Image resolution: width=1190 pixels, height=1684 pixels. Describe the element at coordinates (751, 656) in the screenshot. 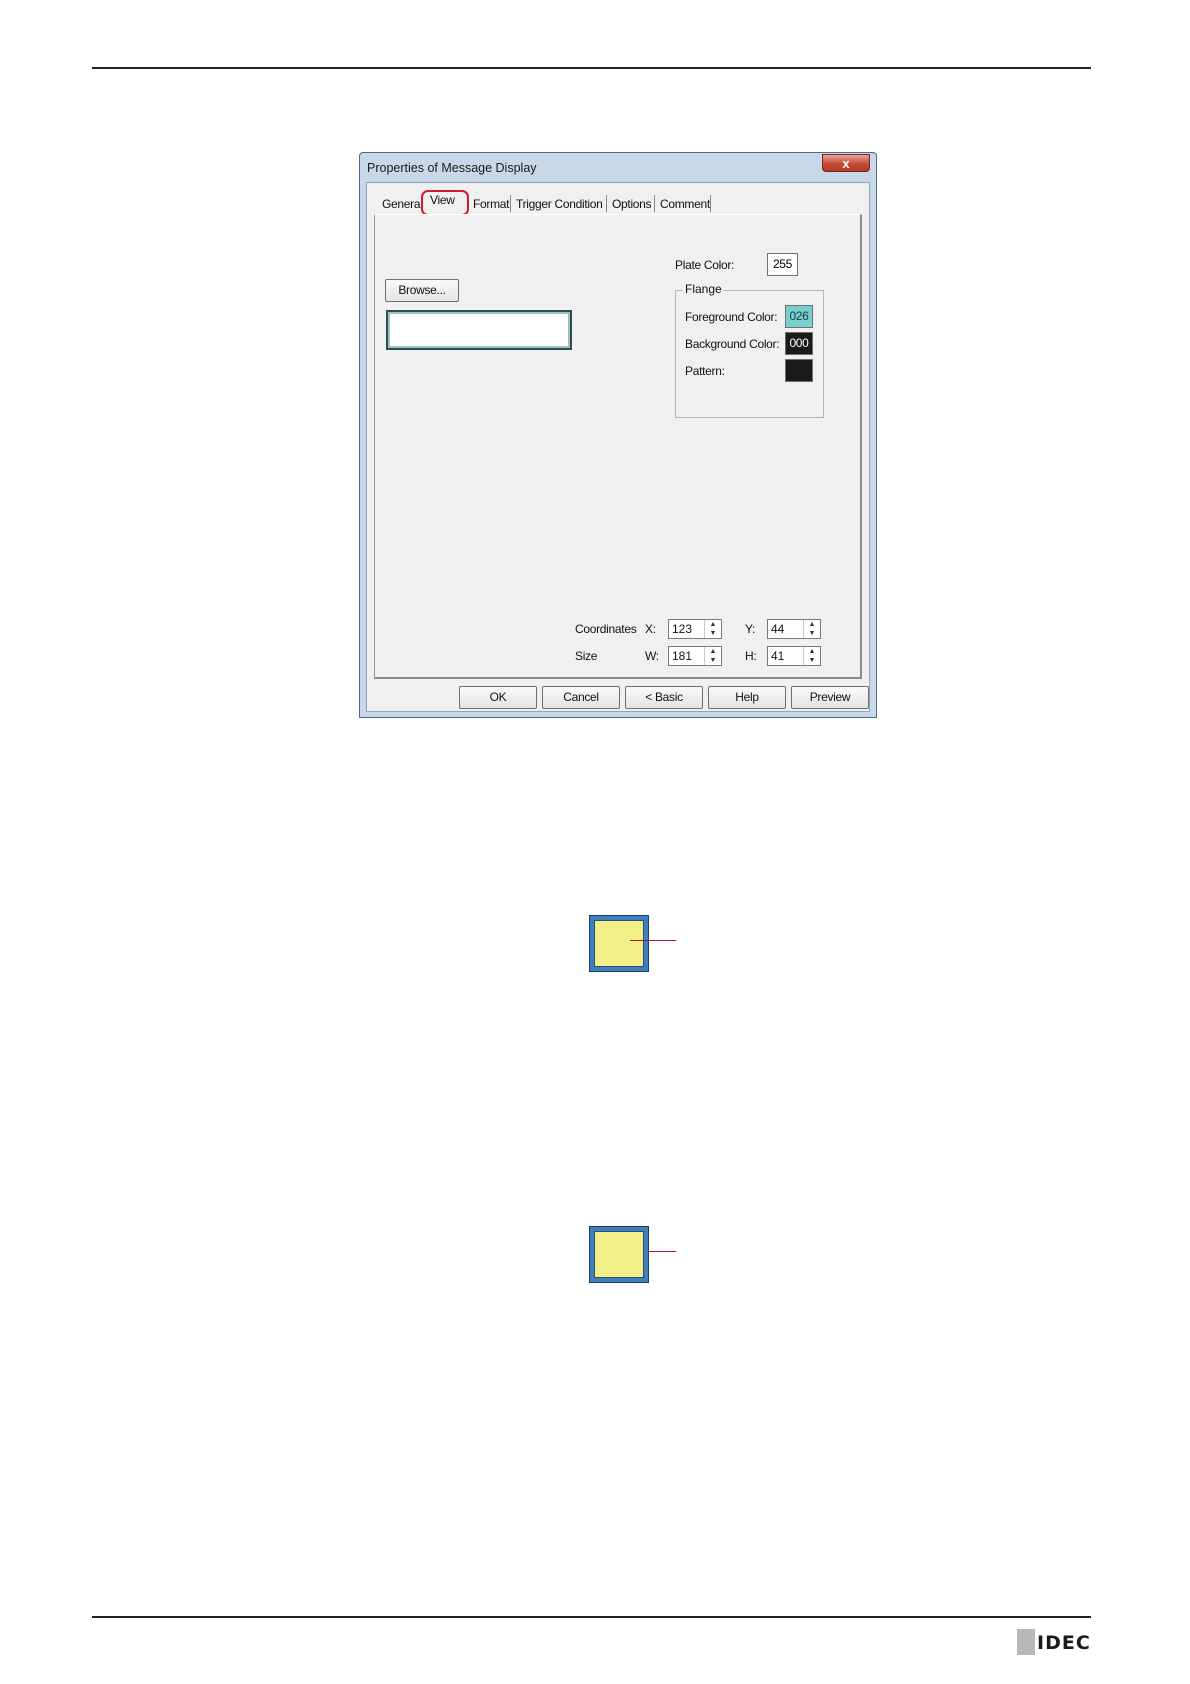

I see `h-label: H:` at that location.